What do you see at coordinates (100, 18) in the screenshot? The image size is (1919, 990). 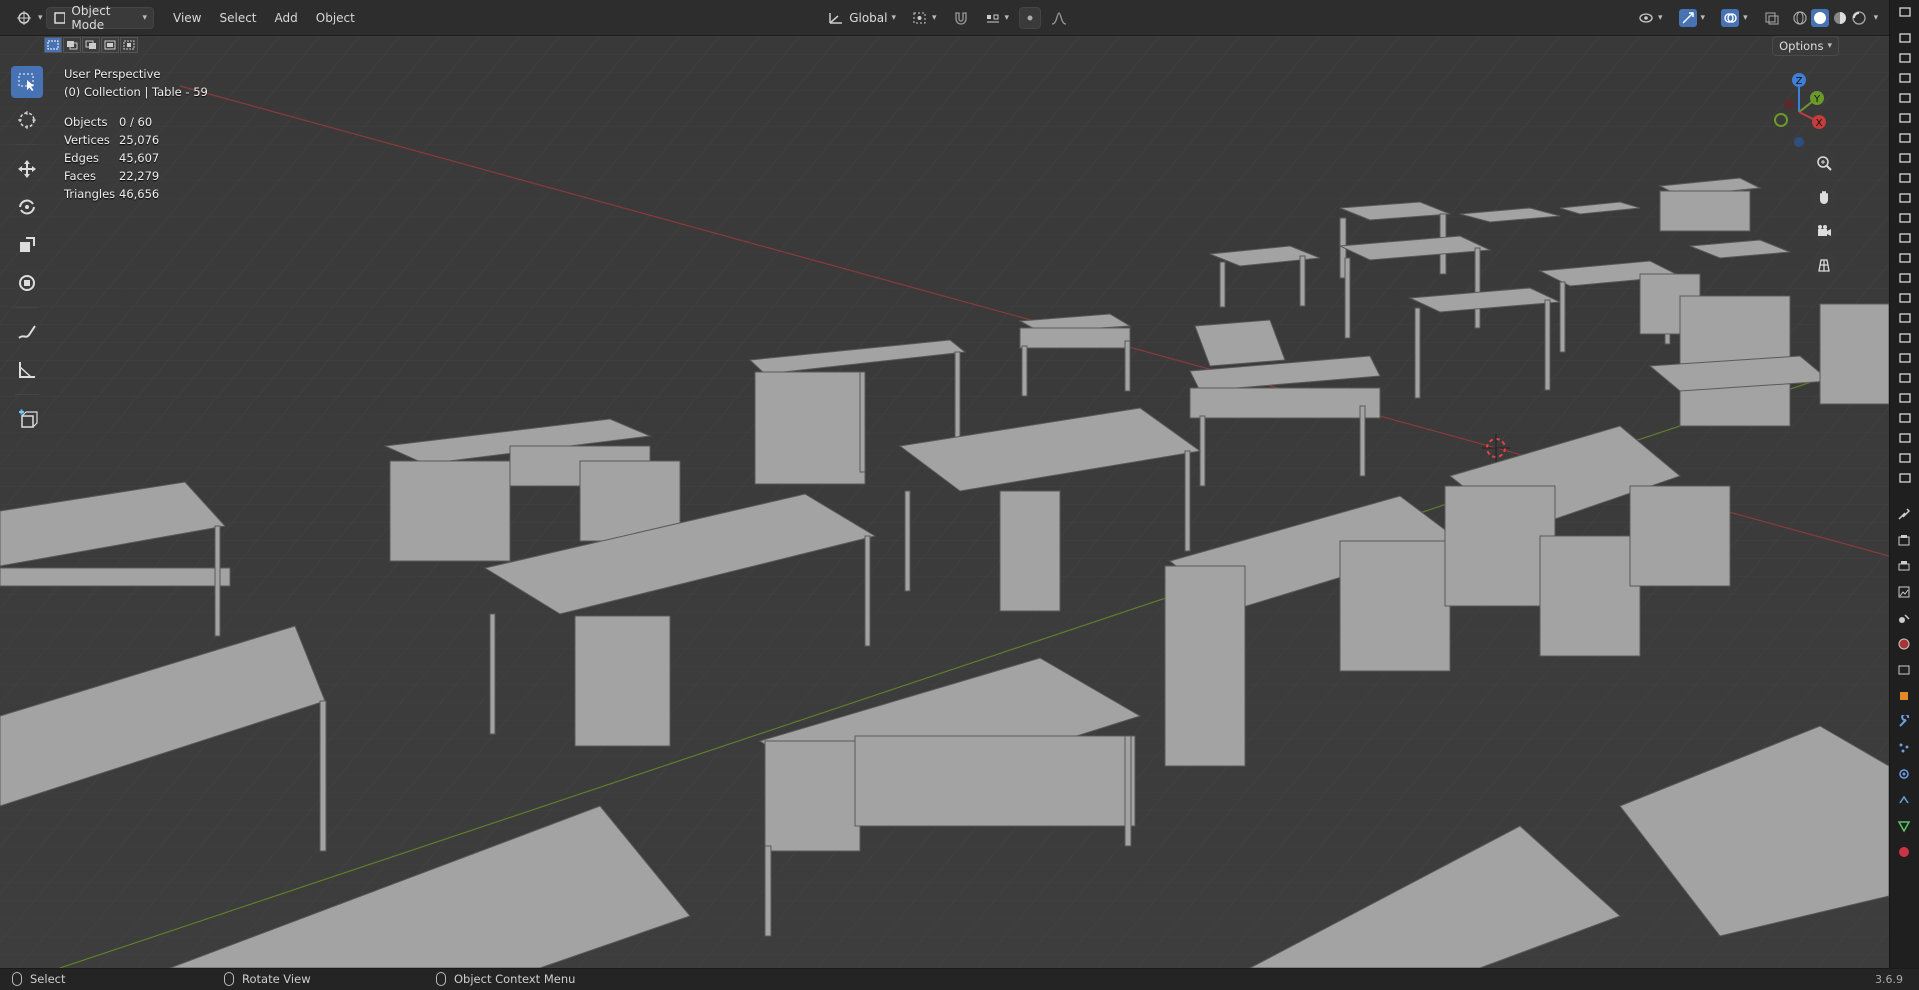 I see `mode-dropdown: Object Mode ▾` at bounding box center [100, 18].